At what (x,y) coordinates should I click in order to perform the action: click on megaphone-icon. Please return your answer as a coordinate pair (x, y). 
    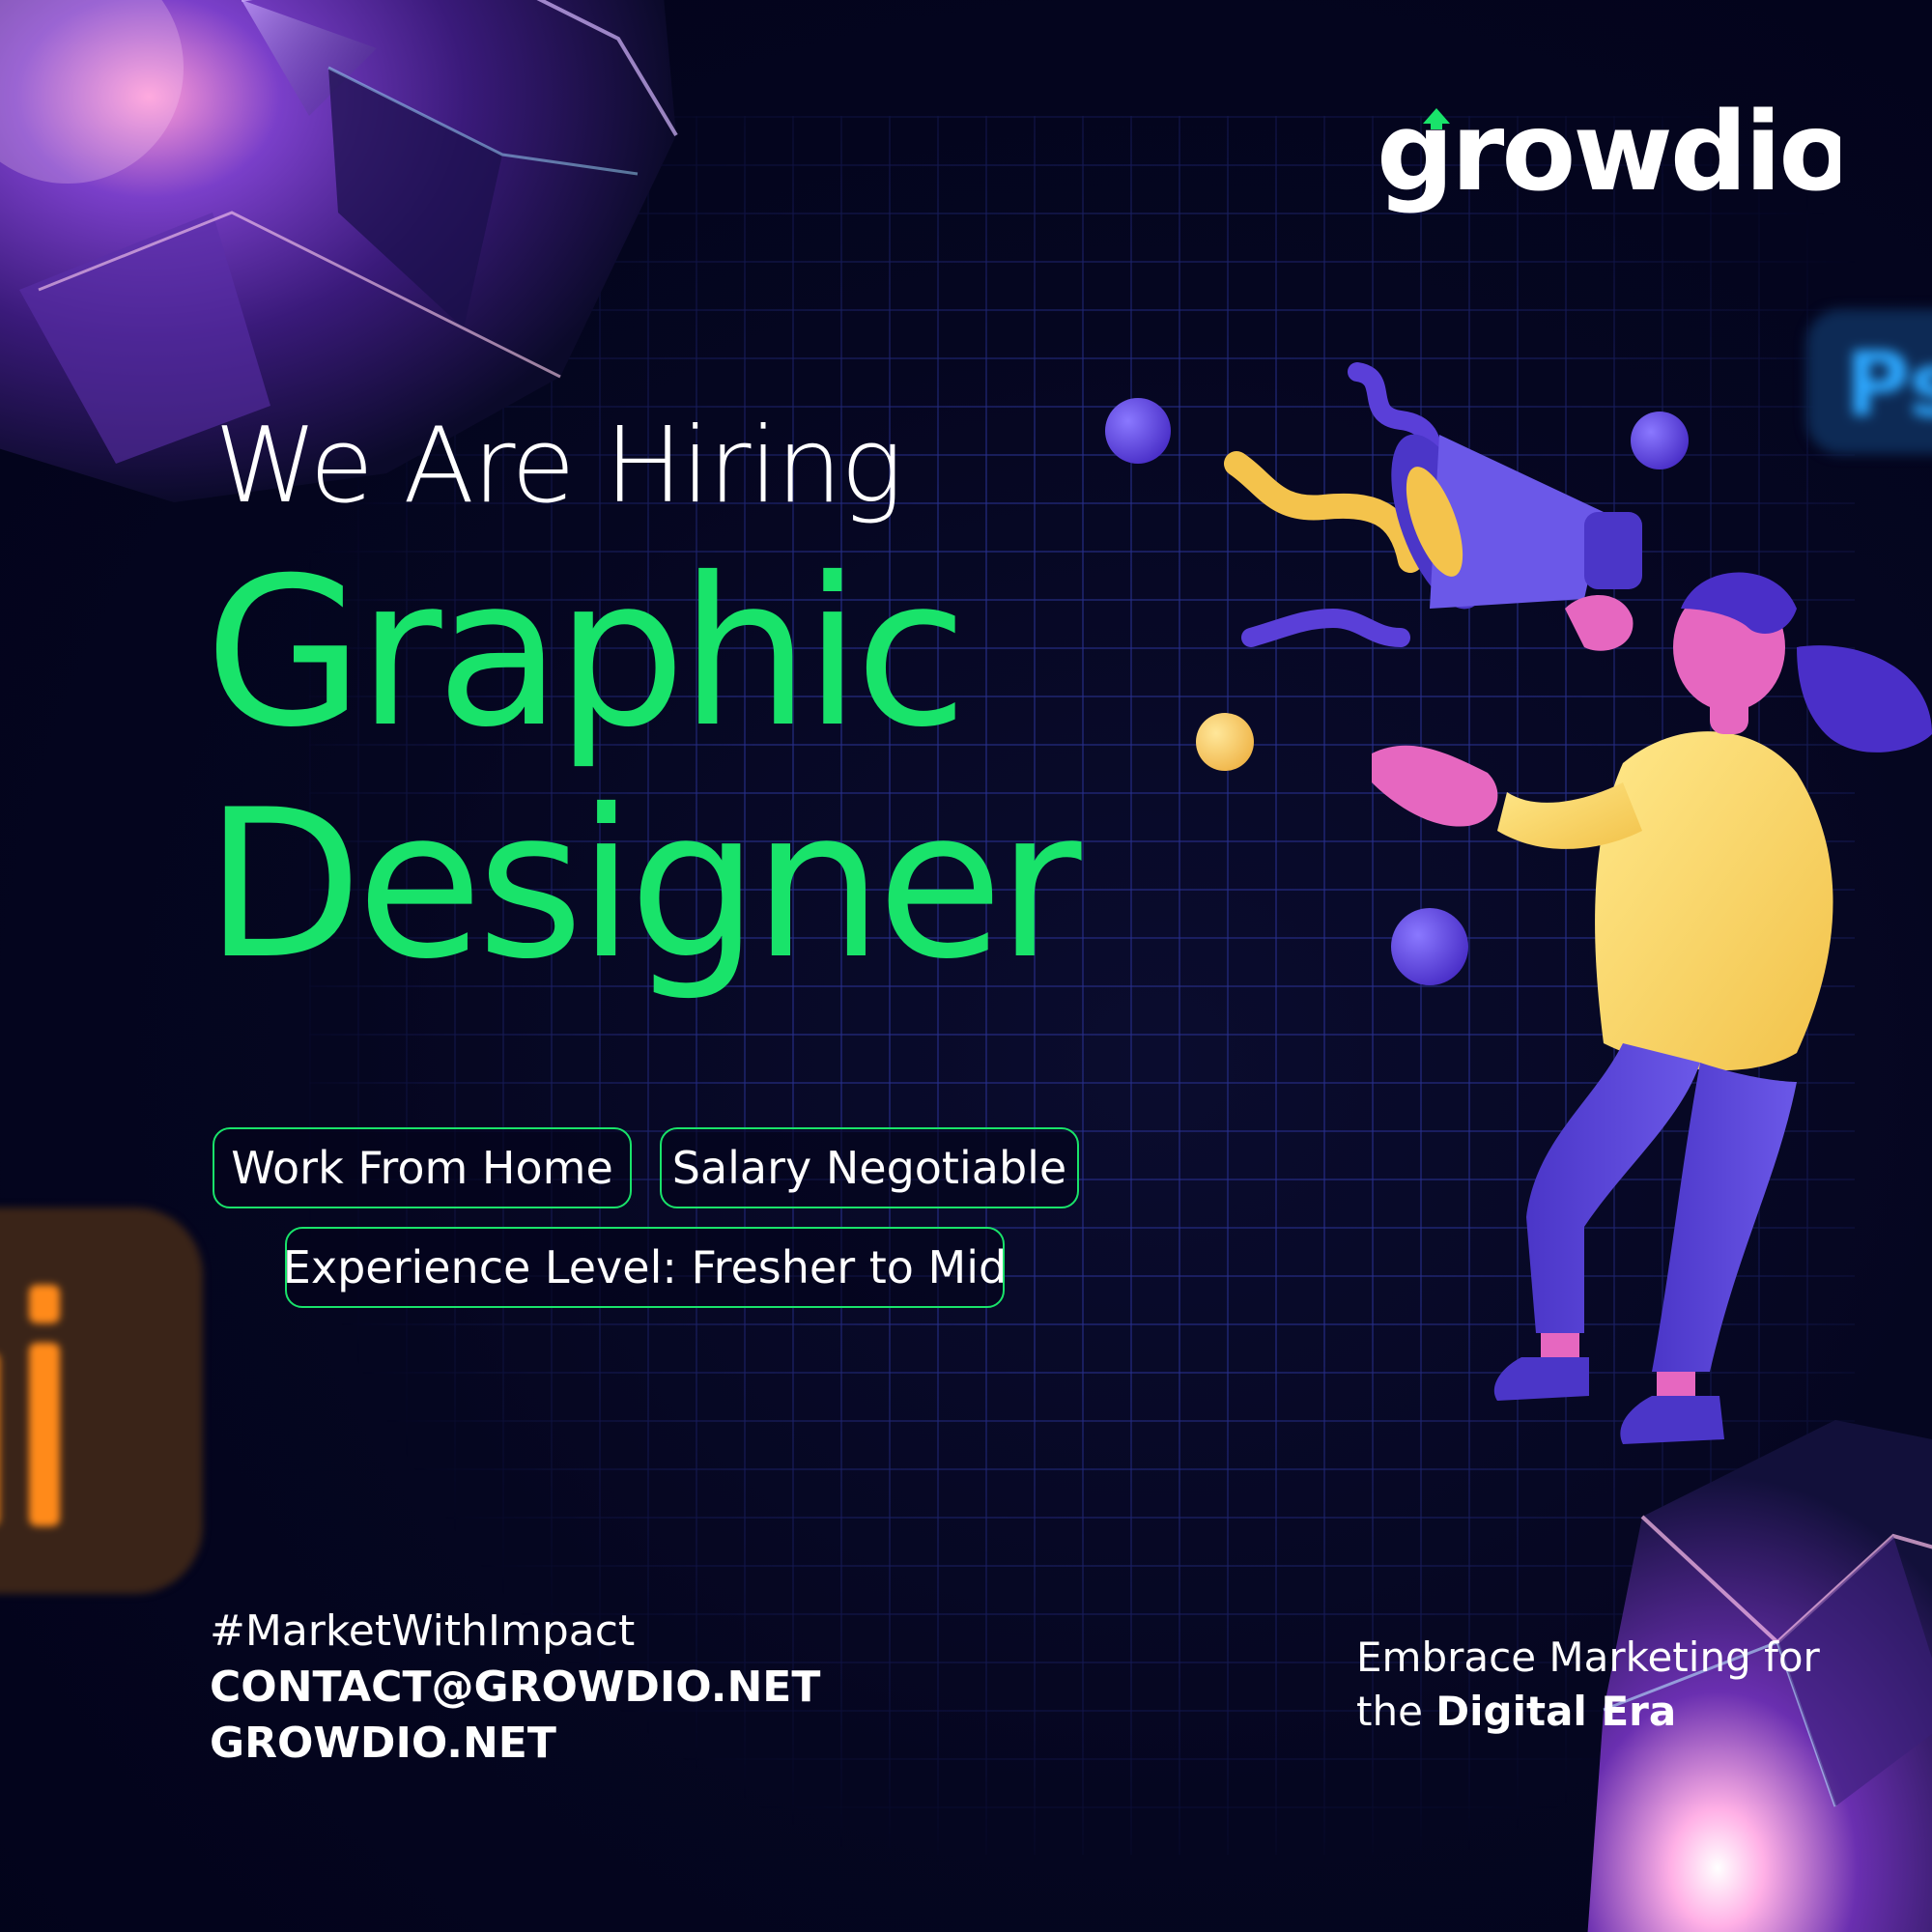
    Looking at the image, I should click on (1516, 522).